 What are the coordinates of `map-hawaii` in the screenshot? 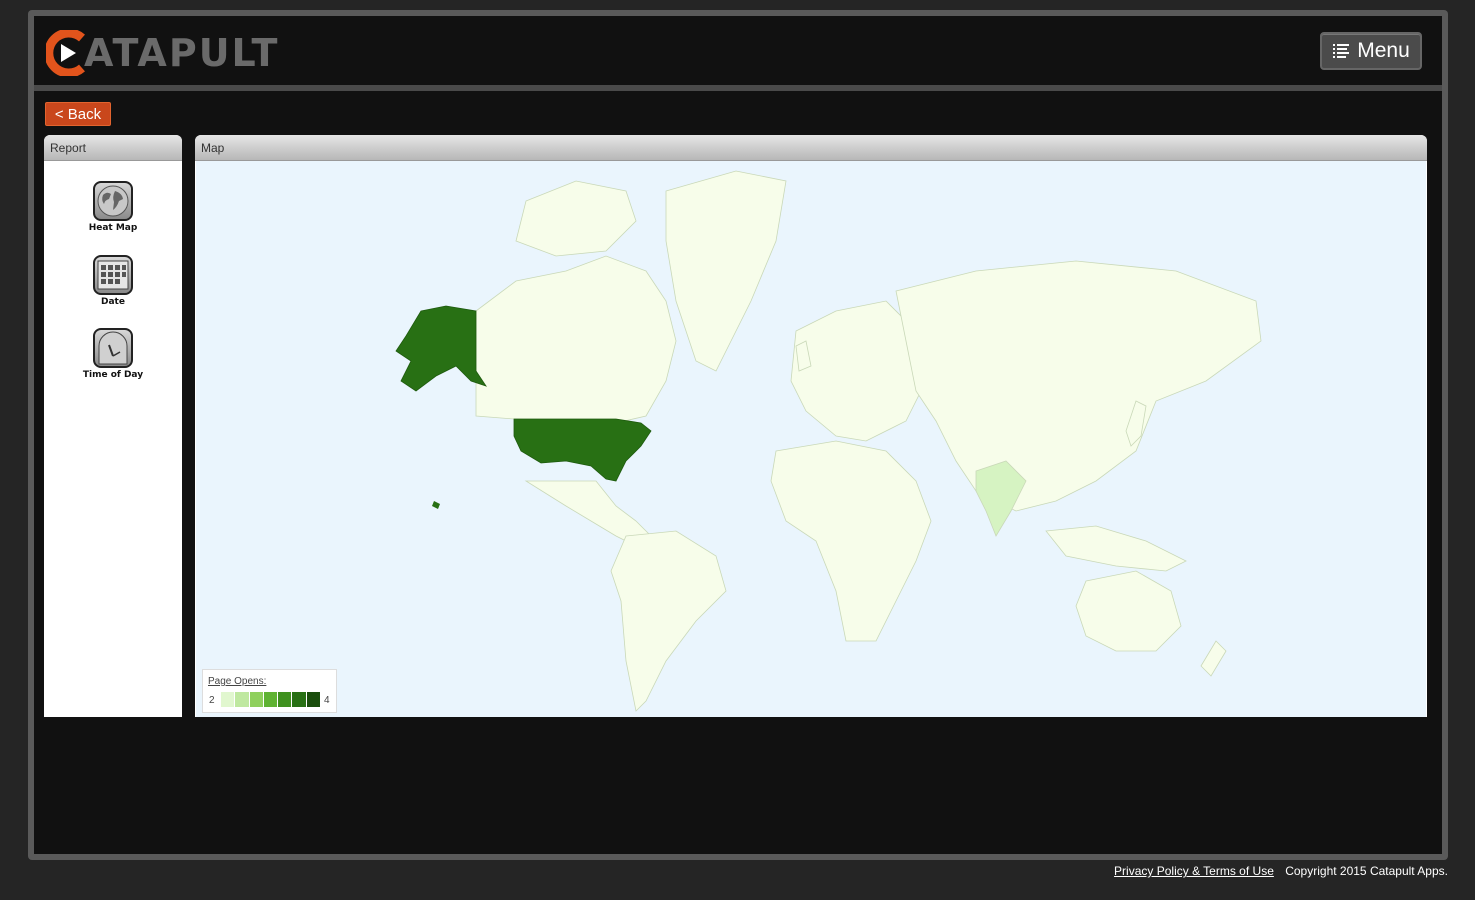 It's located at (436, 505).